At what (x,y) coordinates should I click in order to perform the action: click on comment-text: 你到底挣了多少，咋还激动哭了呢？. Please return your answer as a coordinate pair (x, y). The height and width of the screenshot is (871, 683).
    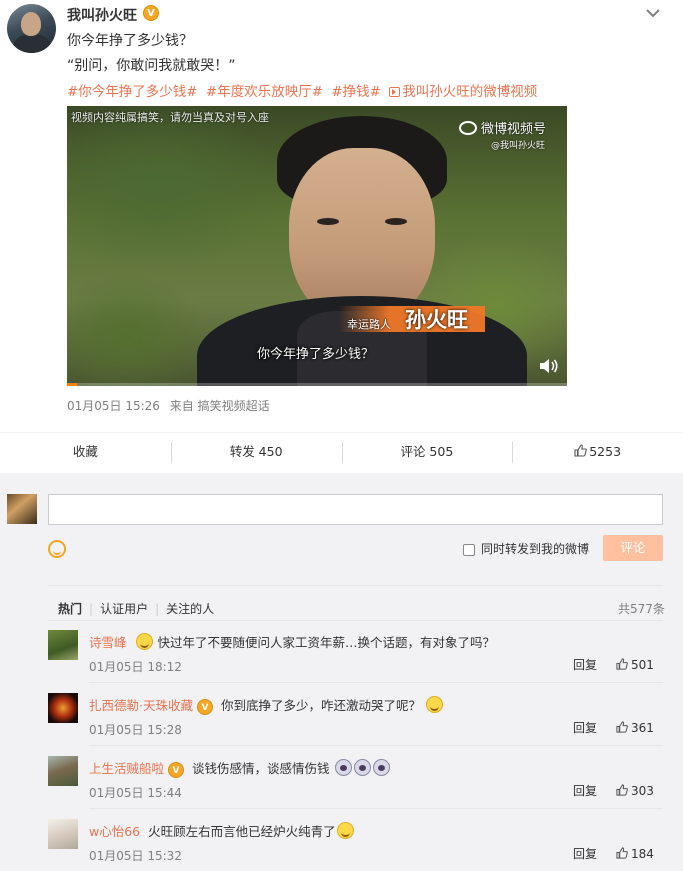
    Looking at the image, I should click on (320, 705).